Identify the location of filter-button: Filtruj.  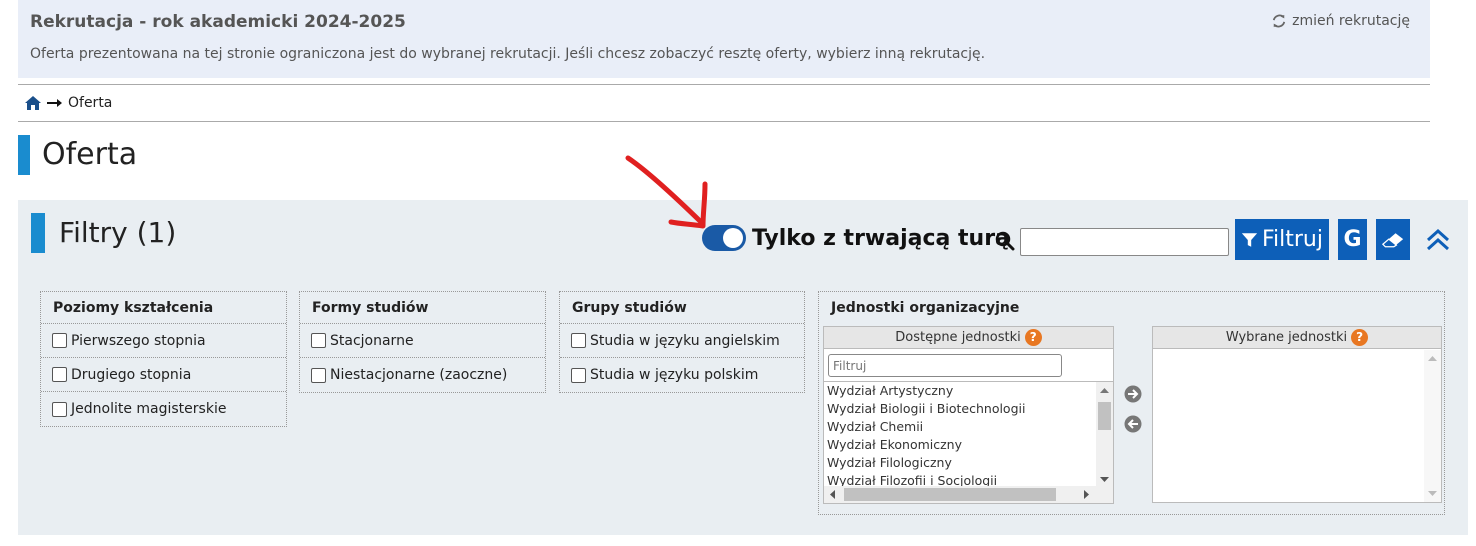
(1282, 239).